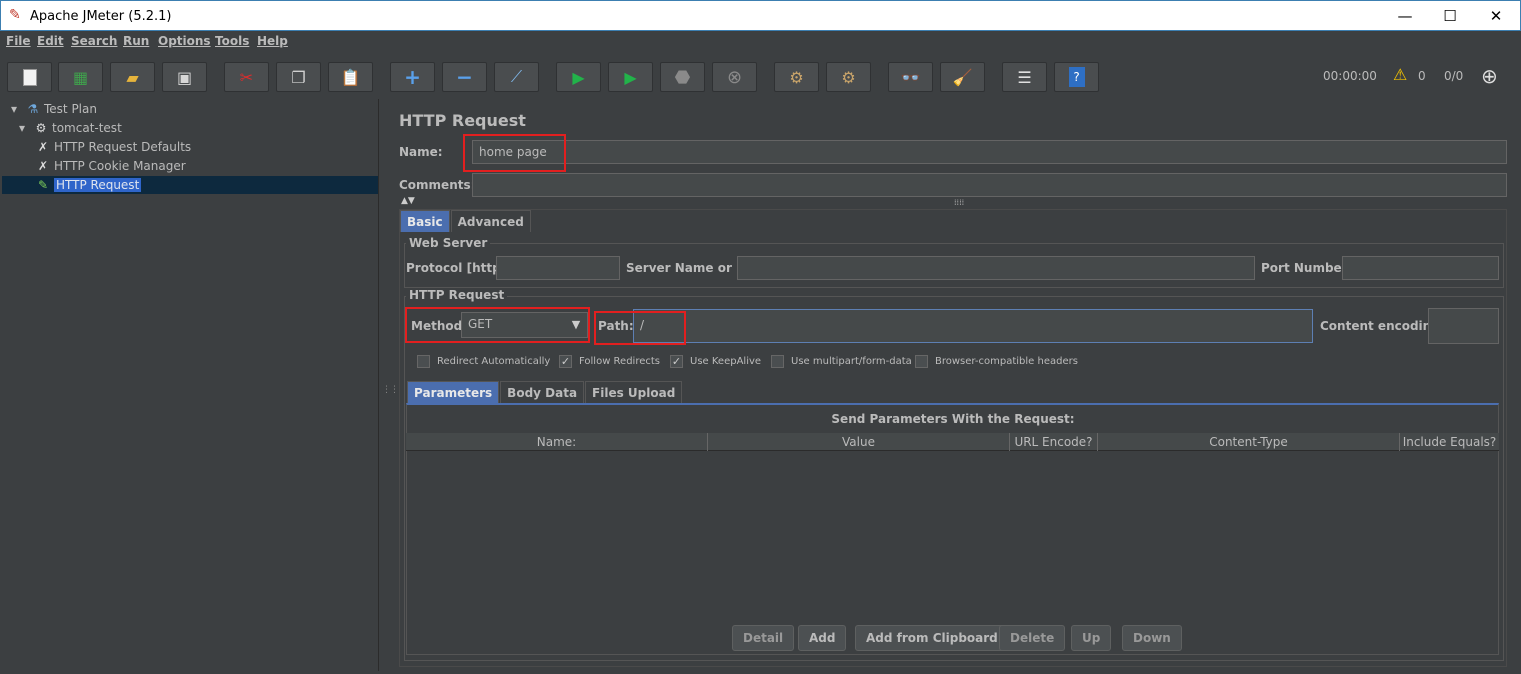 The image size is (1521, 674). Describe the element at coordinates (132, 77) in the screenshot. I see `open-icon: ▰` at that location.